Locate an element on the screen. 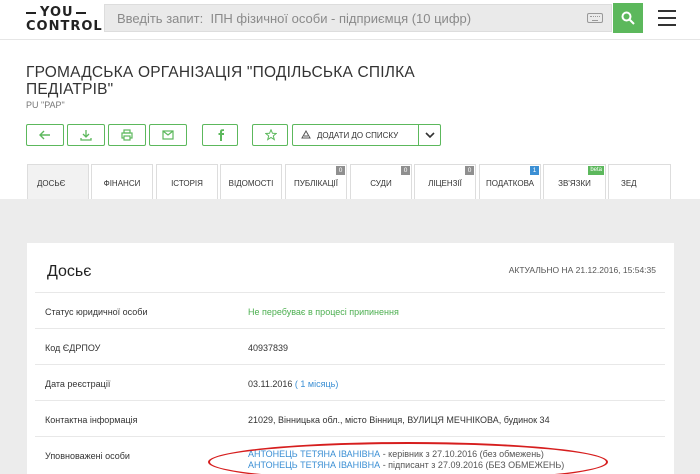 The height and width of the screenshot is (474, 700). print-button is located at coordinates (127, 135).